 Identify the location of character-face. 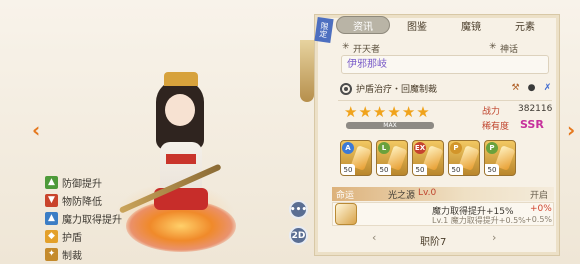
(180, 110).